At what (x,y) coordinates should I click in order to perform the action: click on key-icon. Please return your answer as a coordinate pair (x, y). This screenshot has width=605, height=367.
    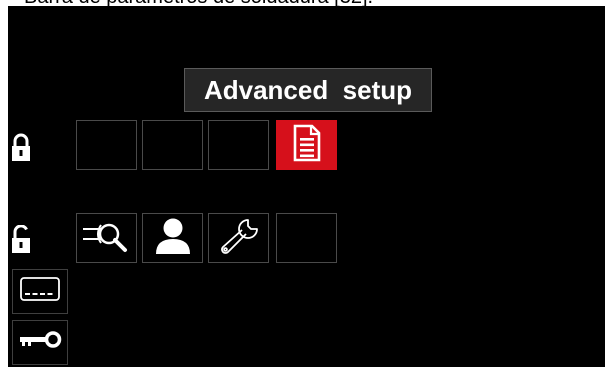
    Looking at the image, I should click on (40, 342).